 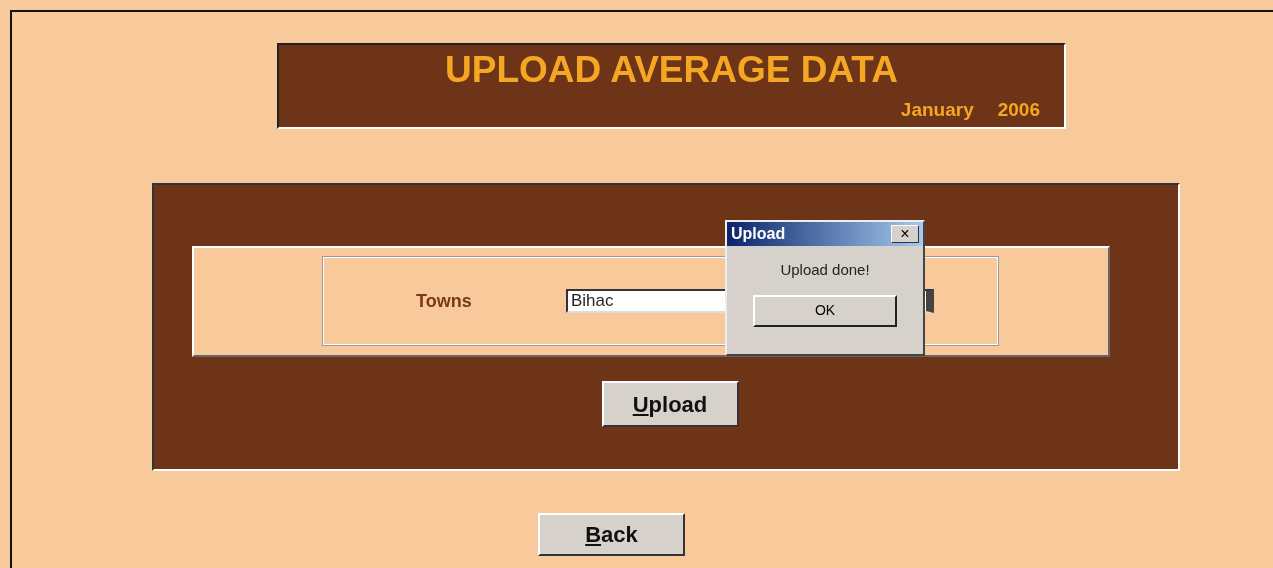 I want to click on back-button: Back, so click(x=611, y=534).